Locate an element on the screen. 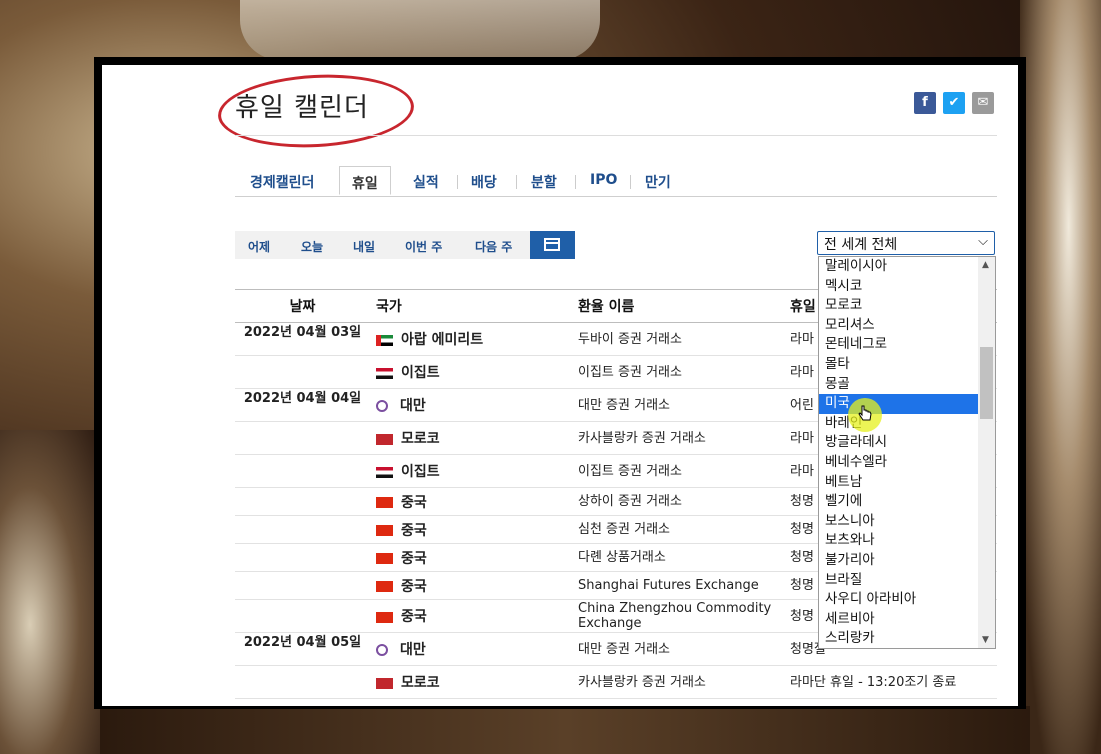 This screenshot has width=1101, height=754. dropdown-option: 불가리아 is located at coordinates (907, 561).